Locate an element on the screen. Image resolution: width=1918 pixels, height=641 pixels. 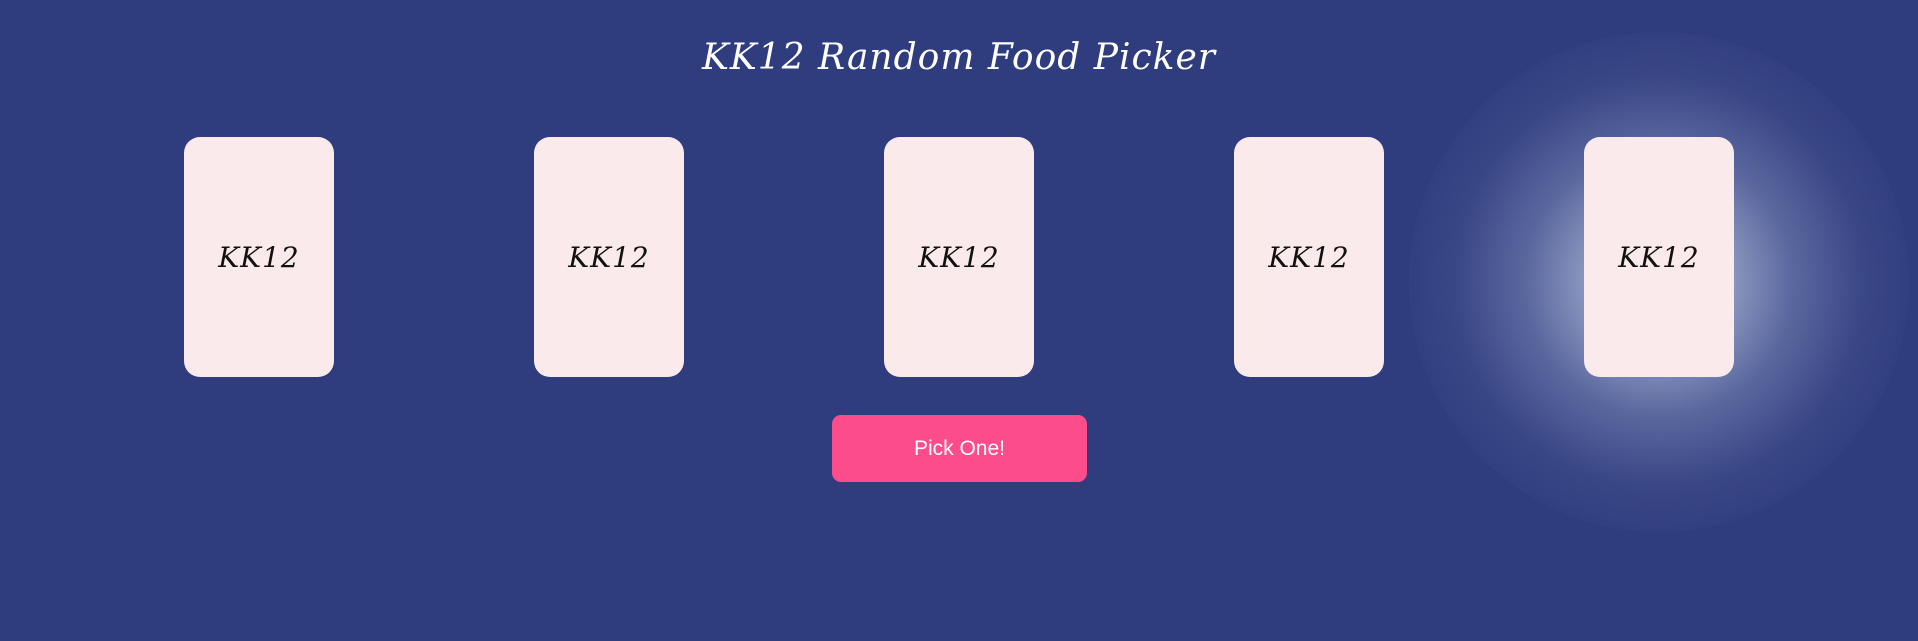
pick-one-button: Pick One! is located at coordinates (959, 448).